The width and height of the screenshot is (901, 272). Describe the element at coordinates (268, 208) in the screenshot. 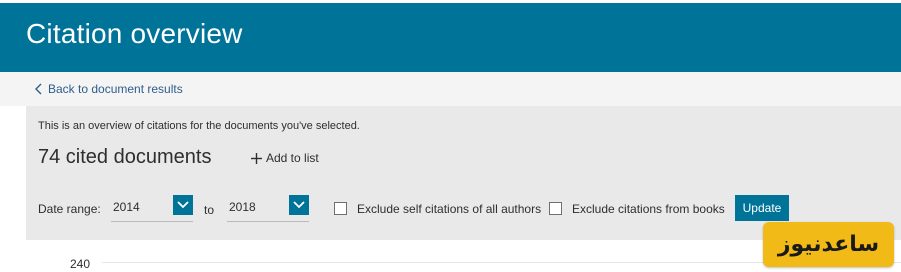

I see `end-year-select: 2018` at that location.